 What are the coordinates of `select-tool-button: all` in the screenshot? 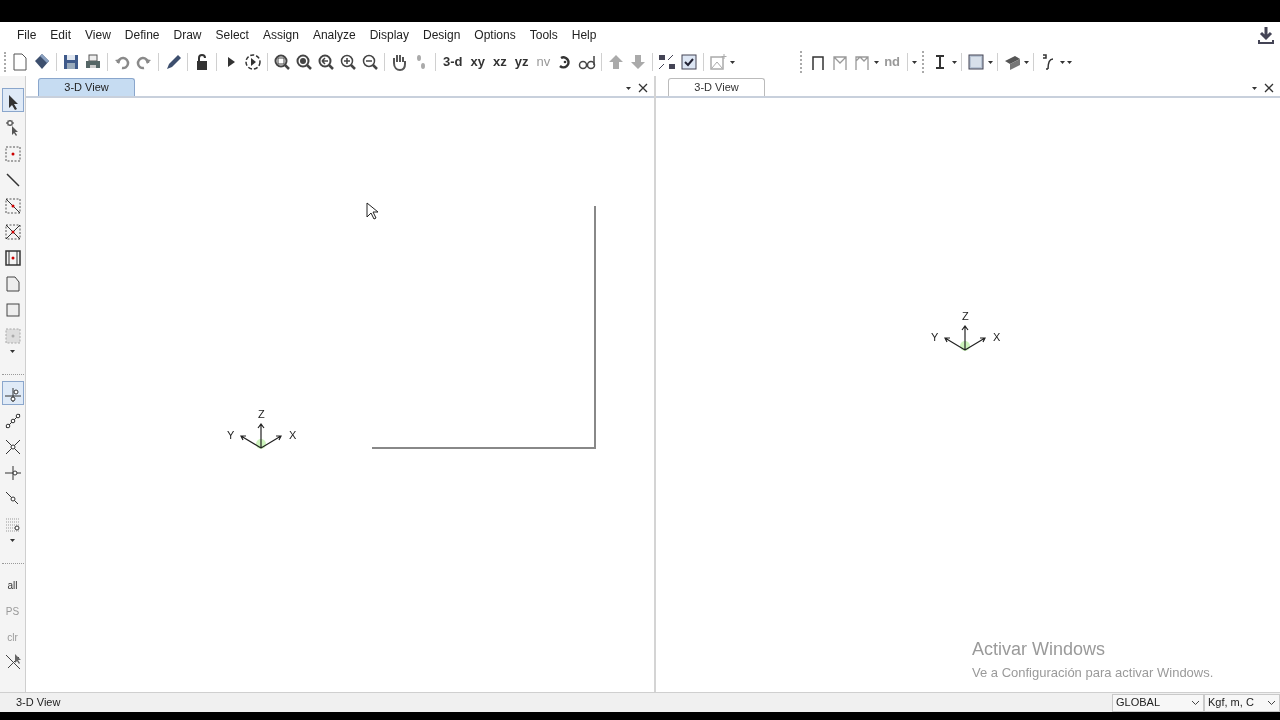 It's located at (12, 582).